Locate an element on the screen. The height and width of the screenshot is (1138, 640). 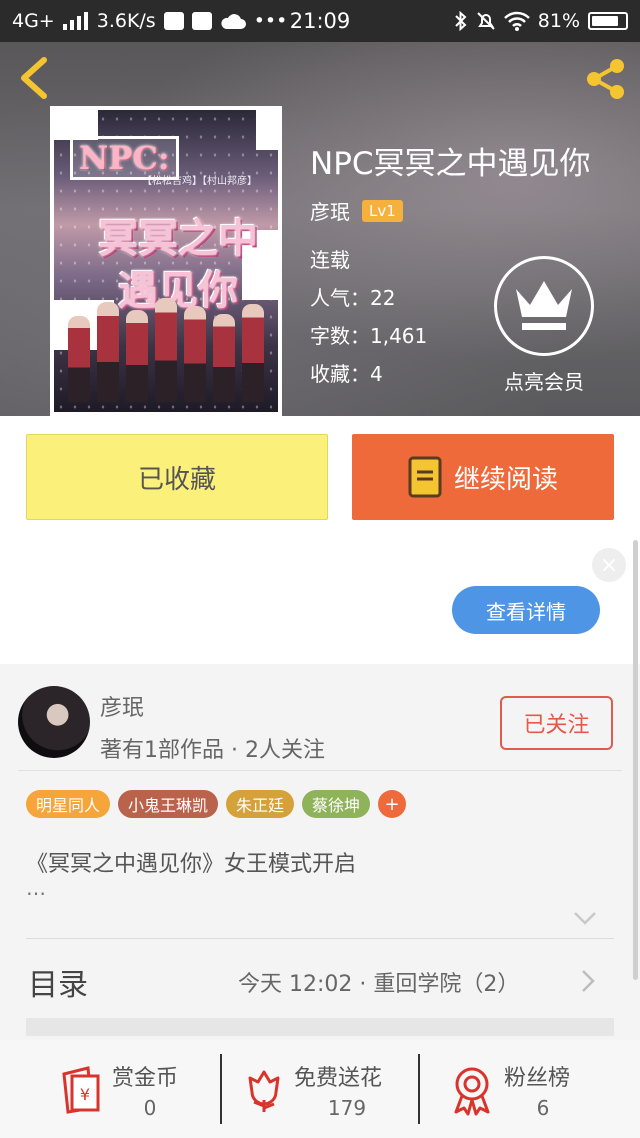
author-works-summary: 著有1部作品 · 2人关注 is located at coordinates (212, 750).